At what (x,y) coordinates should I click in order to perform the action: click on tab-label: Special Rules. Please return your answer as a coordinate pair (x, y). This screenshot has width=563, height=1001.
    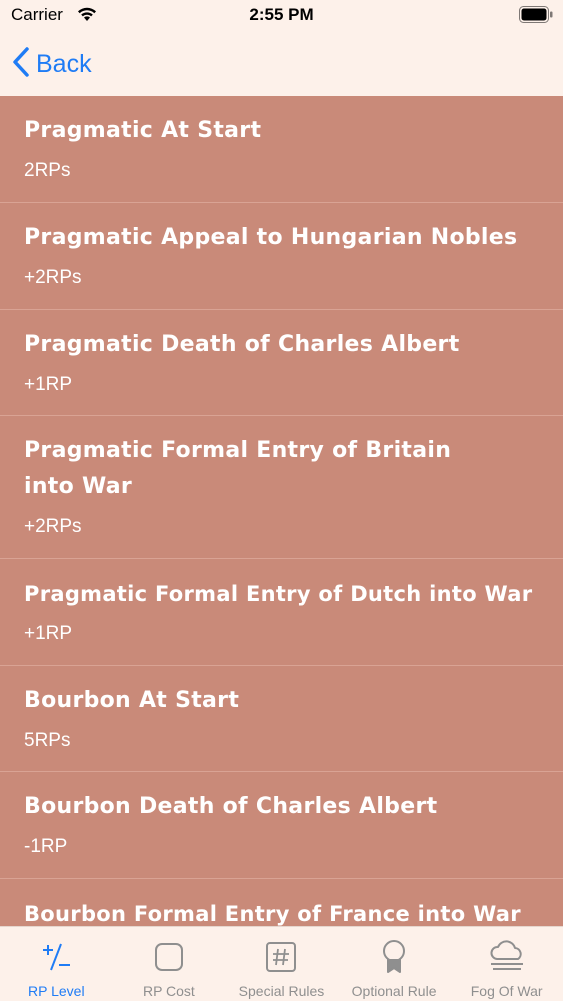
    Looking at the image, I should click on (281, 991).